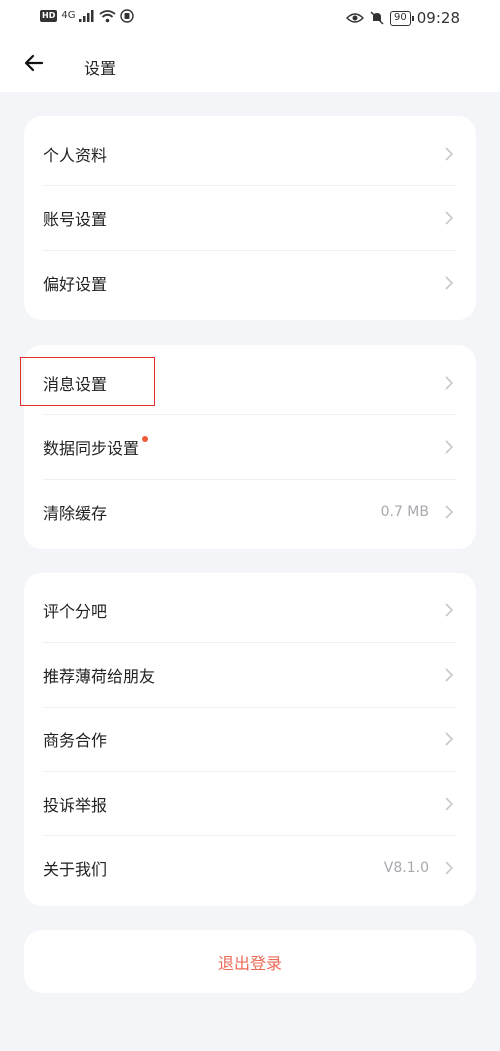 The image size is (500, 1051). I want to click on app-version: V8.1.0, so click(406, 868).